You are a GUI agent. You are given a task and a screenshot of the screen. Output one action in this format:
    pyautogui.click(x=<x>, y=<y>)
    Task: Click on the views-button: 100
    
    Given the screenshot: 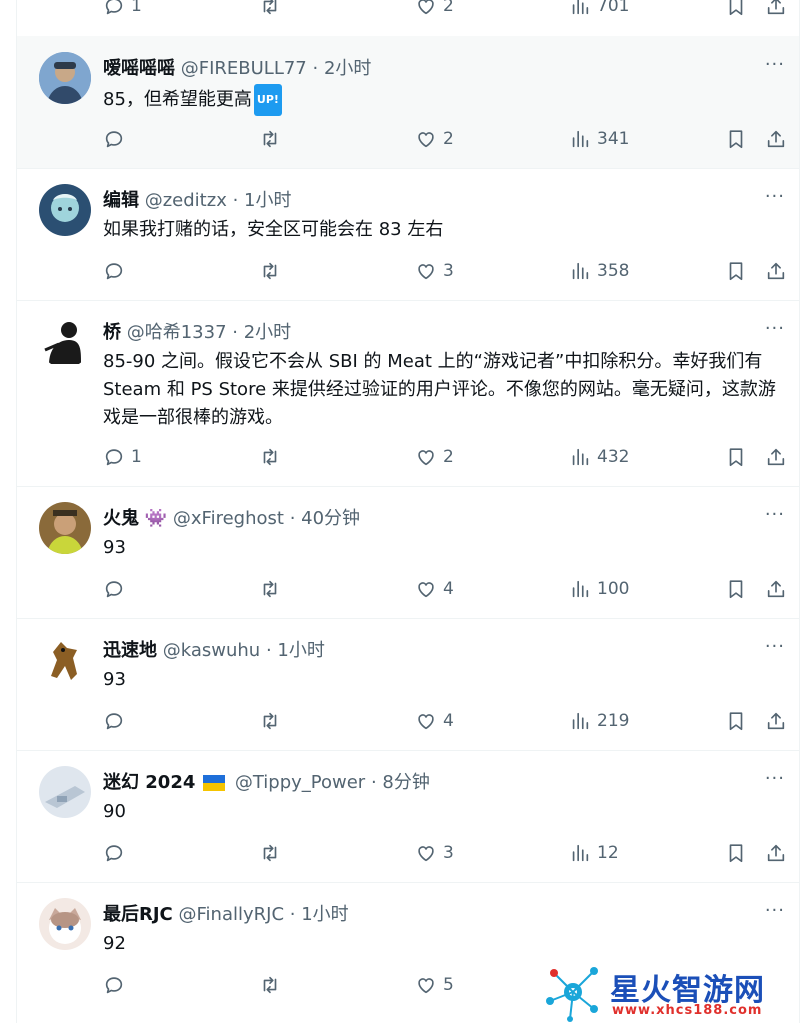 What is the action you would take?
    pyautogui.click(x=599, y=589)
    